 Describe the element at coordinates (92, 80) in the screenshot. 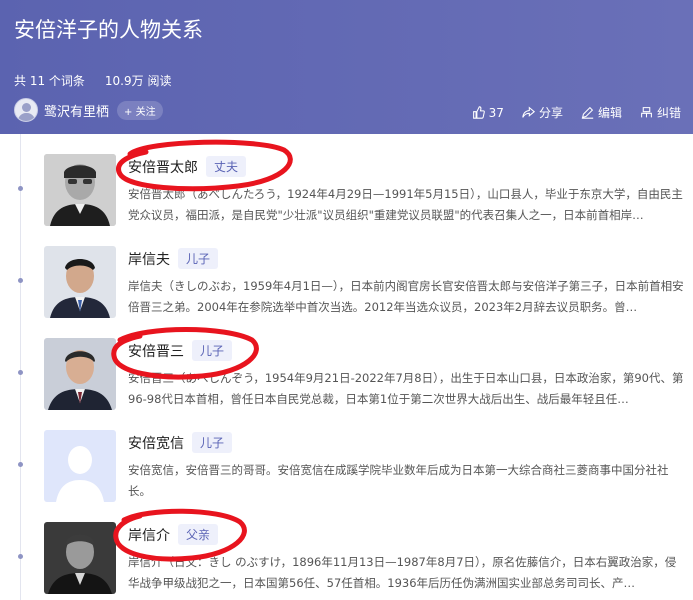

I see `page-stats: 共 11 个词条 10.9万 阅读` at that location.